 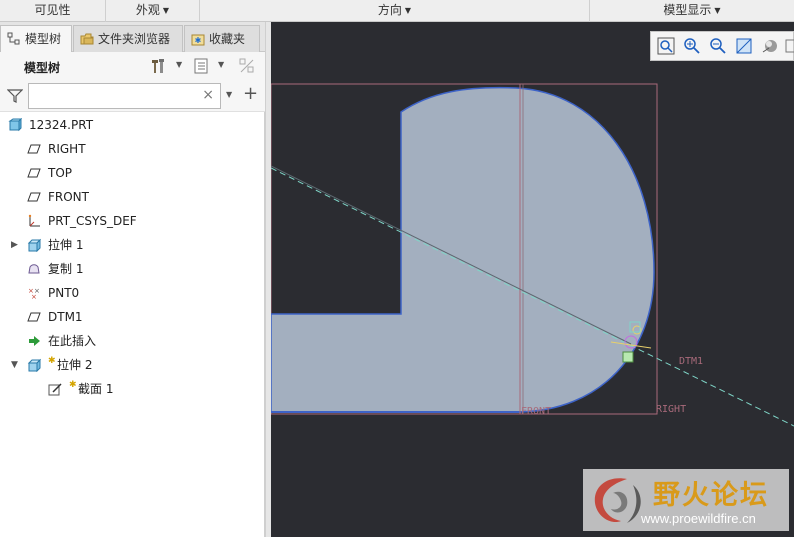 I want to click on tree-header-title: 模型树, so click(x=42, y=68).